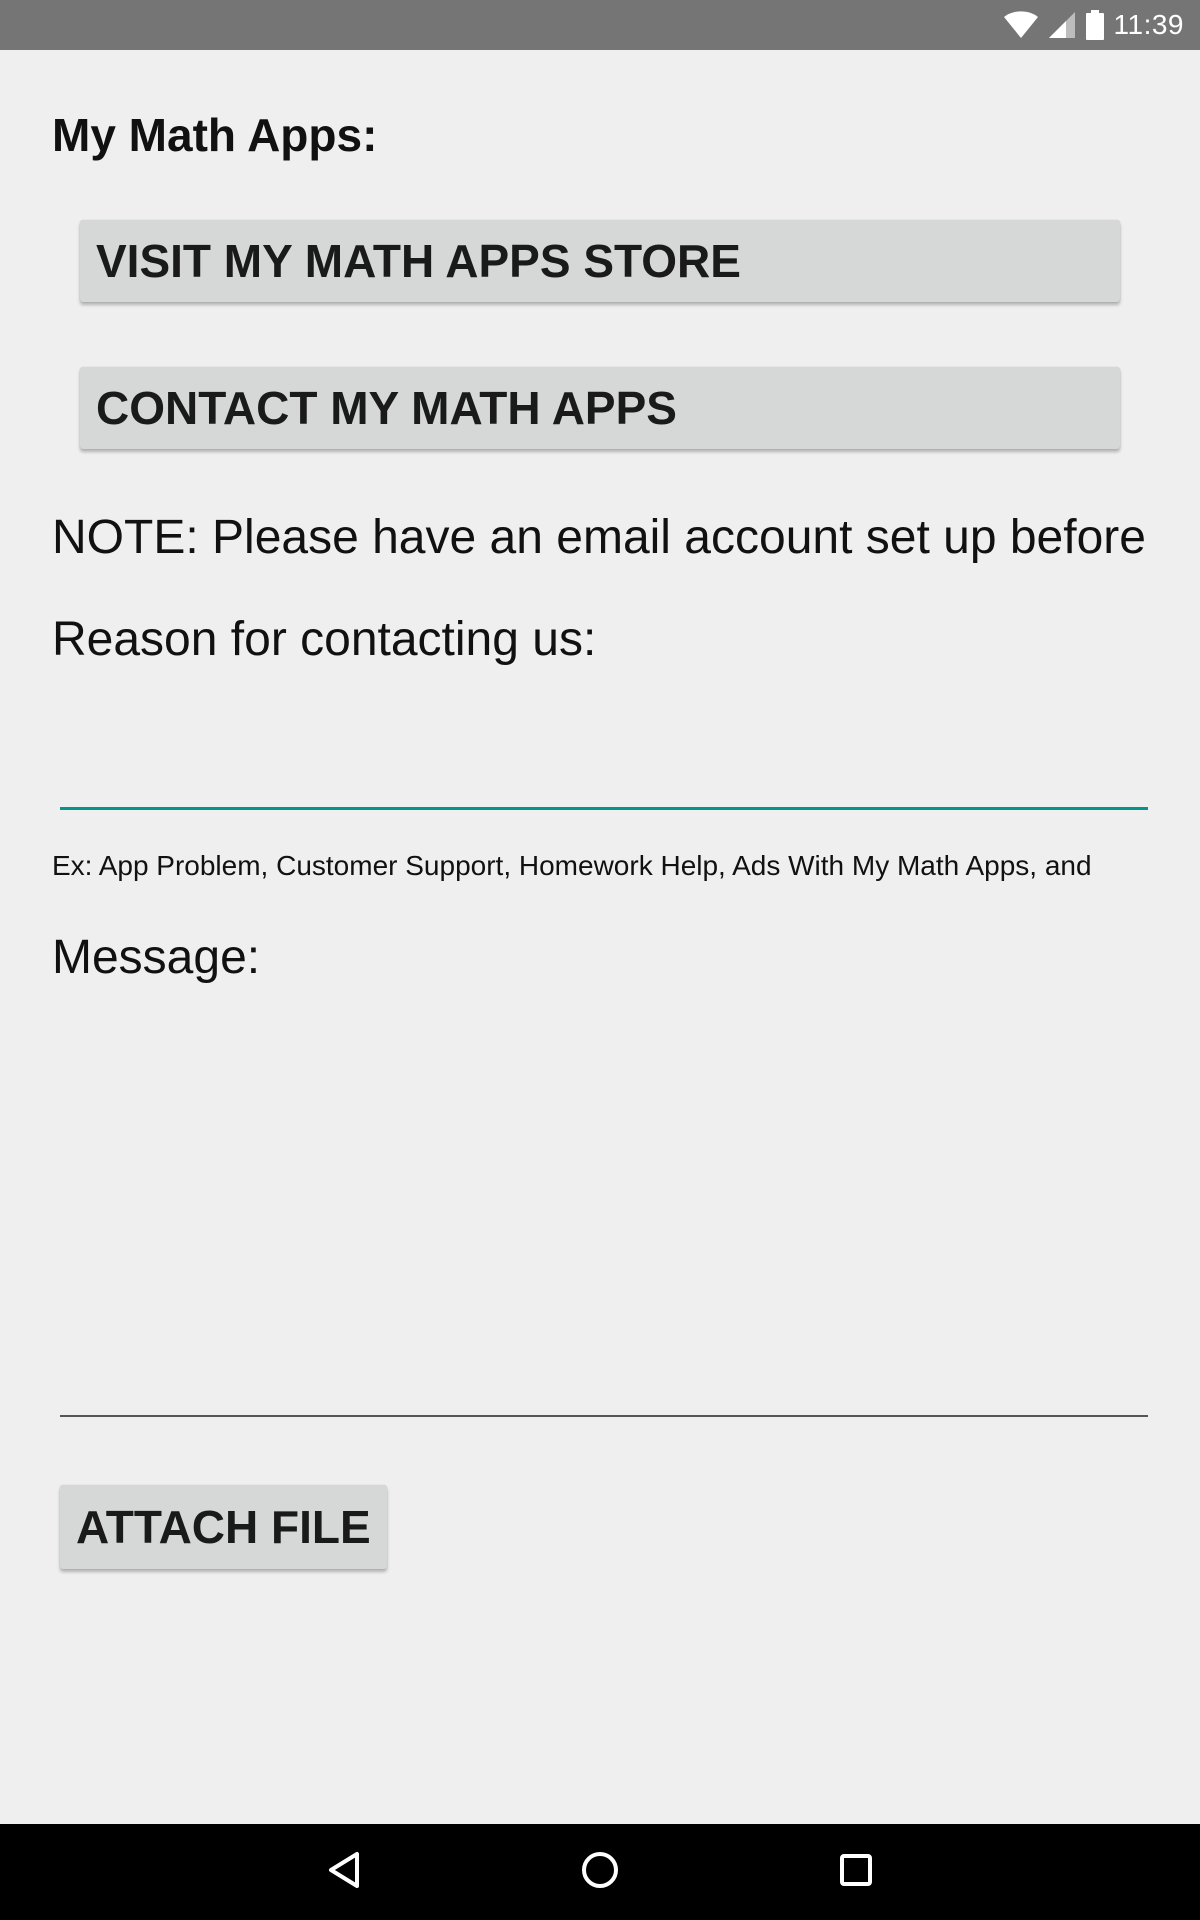  I want to click on reason-input, so click(604, 770).